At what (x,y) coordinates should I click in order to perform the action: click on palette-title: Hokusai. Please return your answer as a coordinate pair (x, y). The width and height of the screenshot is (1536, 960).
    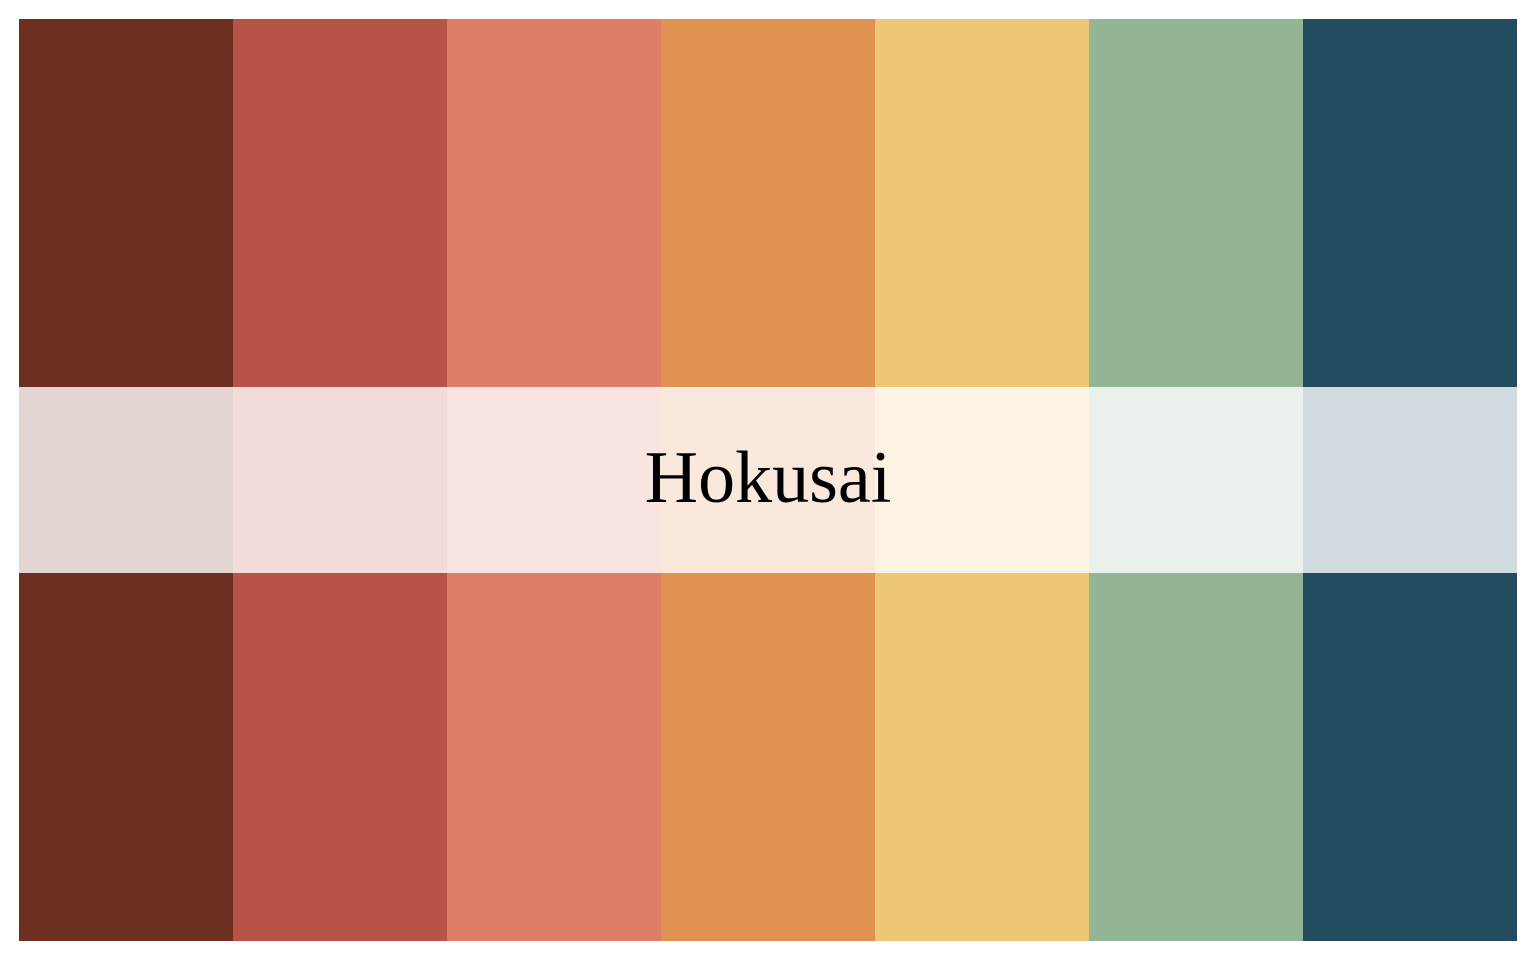
    Looking at the image, I should click on (768, 478).